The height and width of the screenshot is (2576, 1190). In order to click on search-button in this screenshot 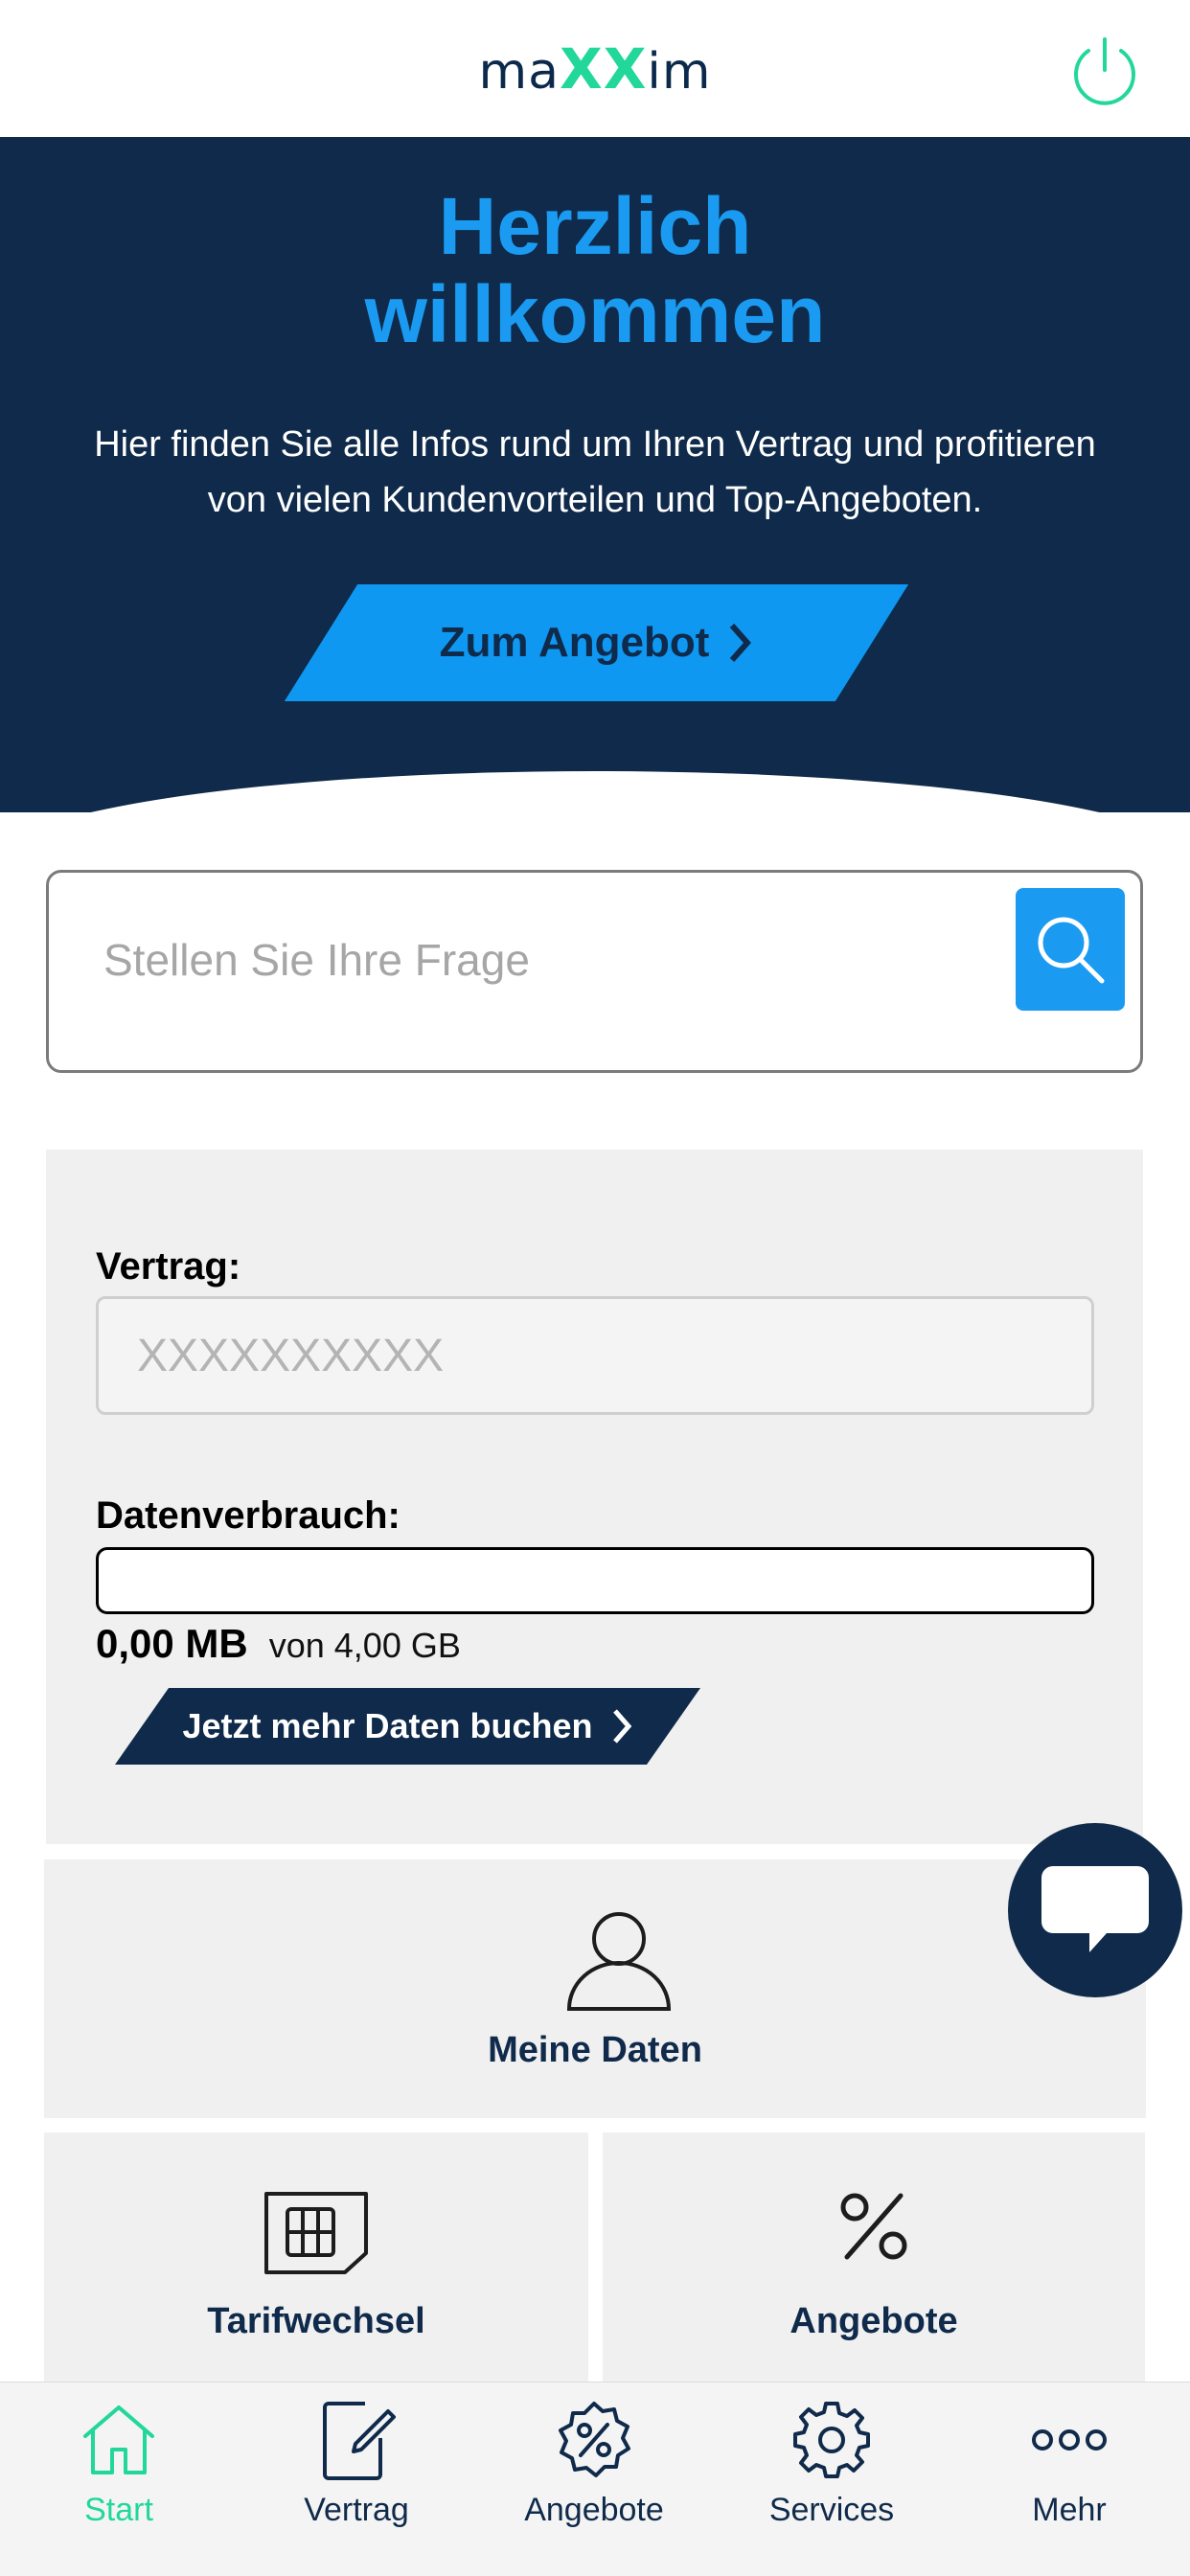, I will do `click(1070, 949)`.